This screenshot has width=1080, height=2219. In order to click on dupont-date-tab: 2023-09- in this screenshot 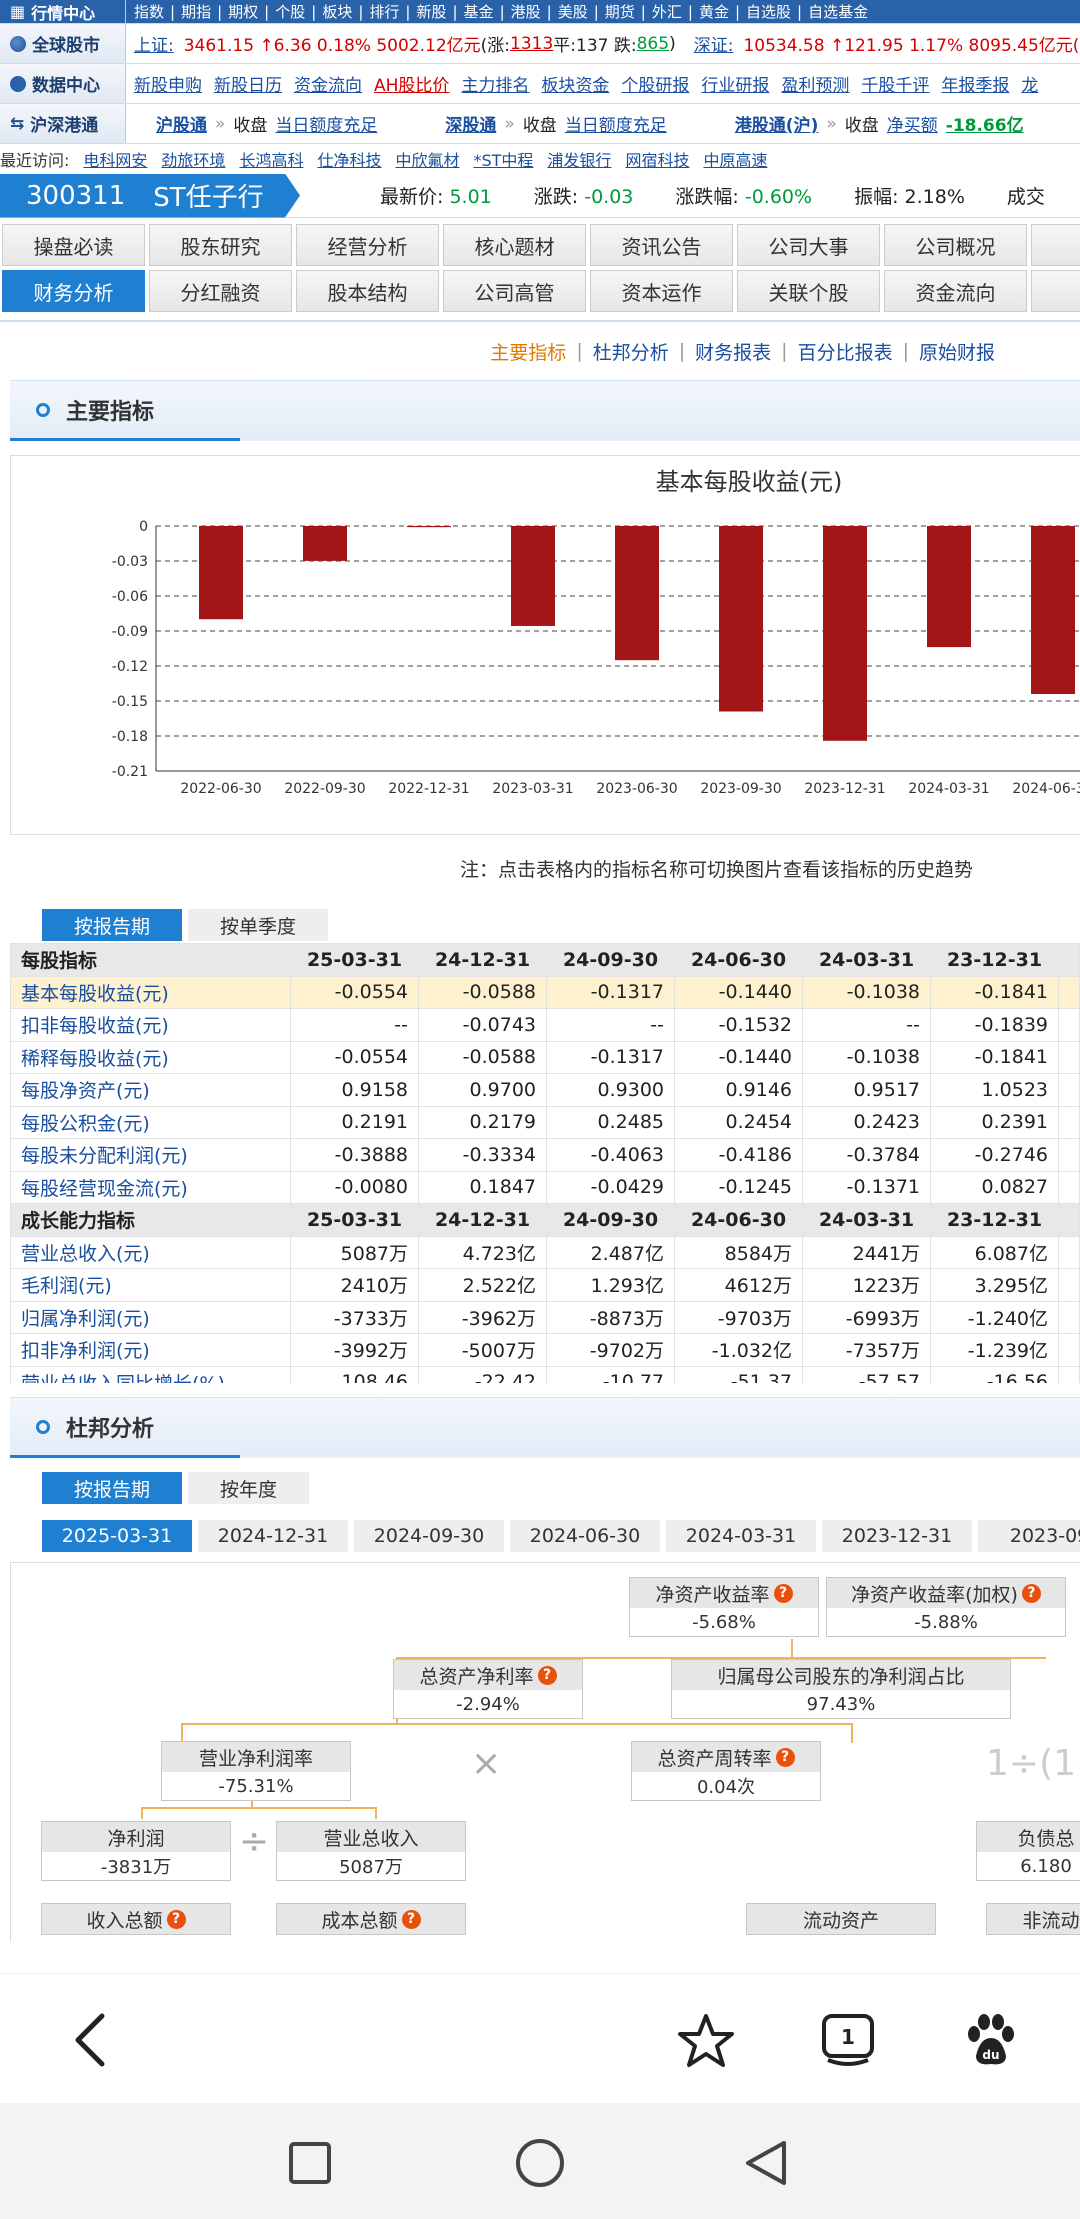, I will do `click(1029, 1536)`.